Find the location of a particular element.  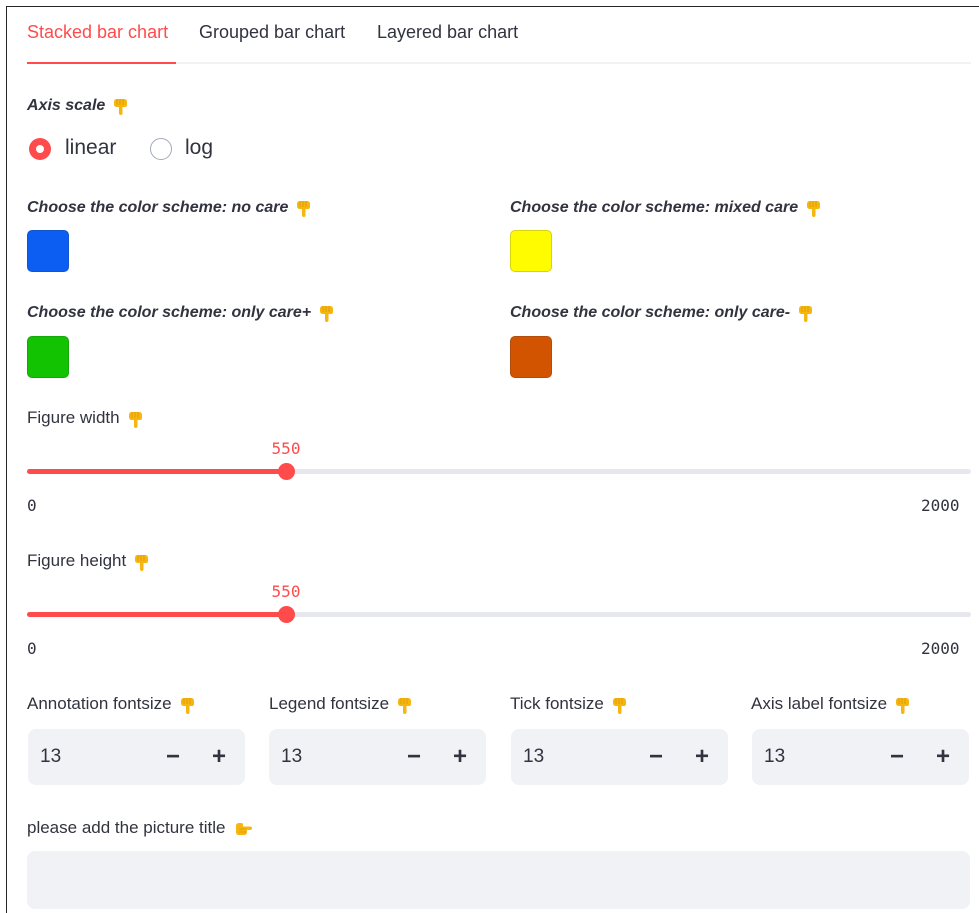

tick-fontsize-label: Tick fontsize is located at coordinates (570, 704).